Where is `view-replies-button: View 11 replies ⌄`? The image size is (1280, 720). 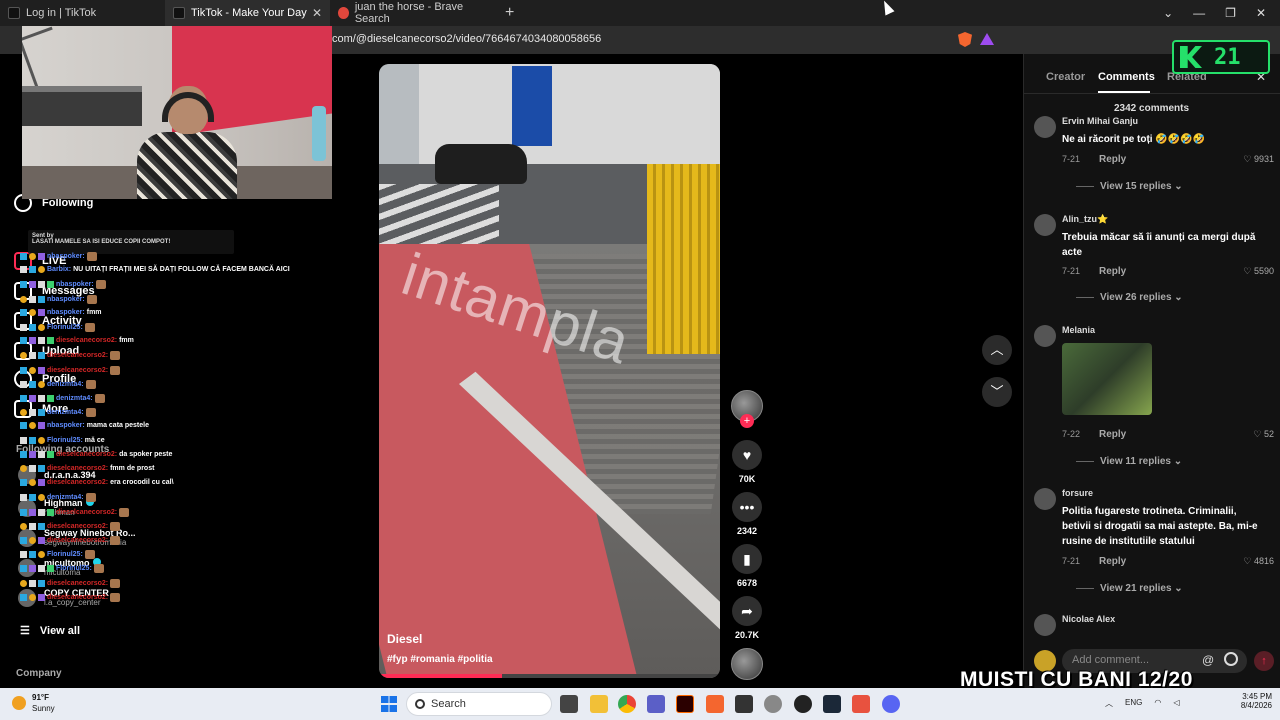 view-replies-button: View 11 replies ⌄ is located at coordinates (1129, 461).